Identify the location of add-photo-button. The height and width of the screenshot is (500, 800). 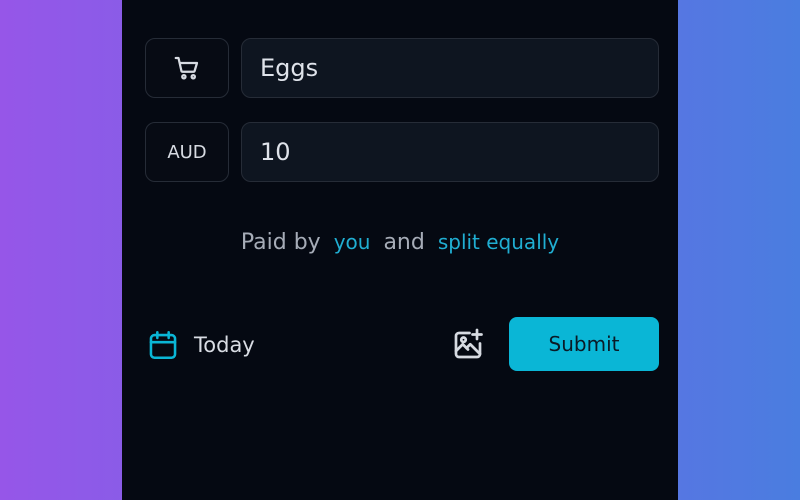
(468, 345).